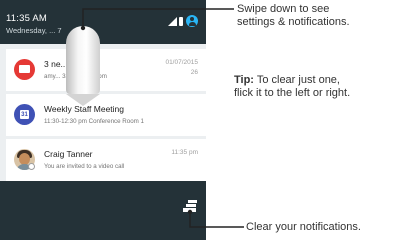  Describe the element at coordinates (303, 227) in the screenshot. I see `clear-callout: Clear your notifications.` at that location.